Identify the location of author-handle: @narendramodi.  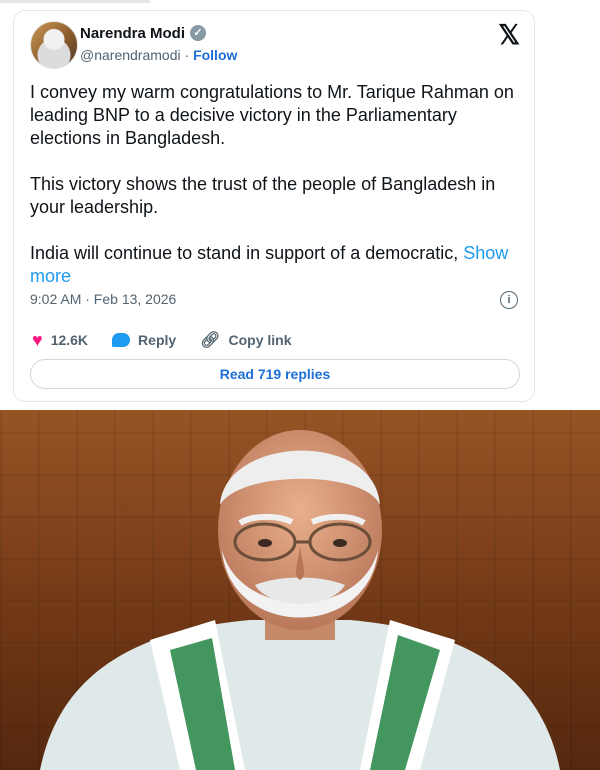
(130, 55).